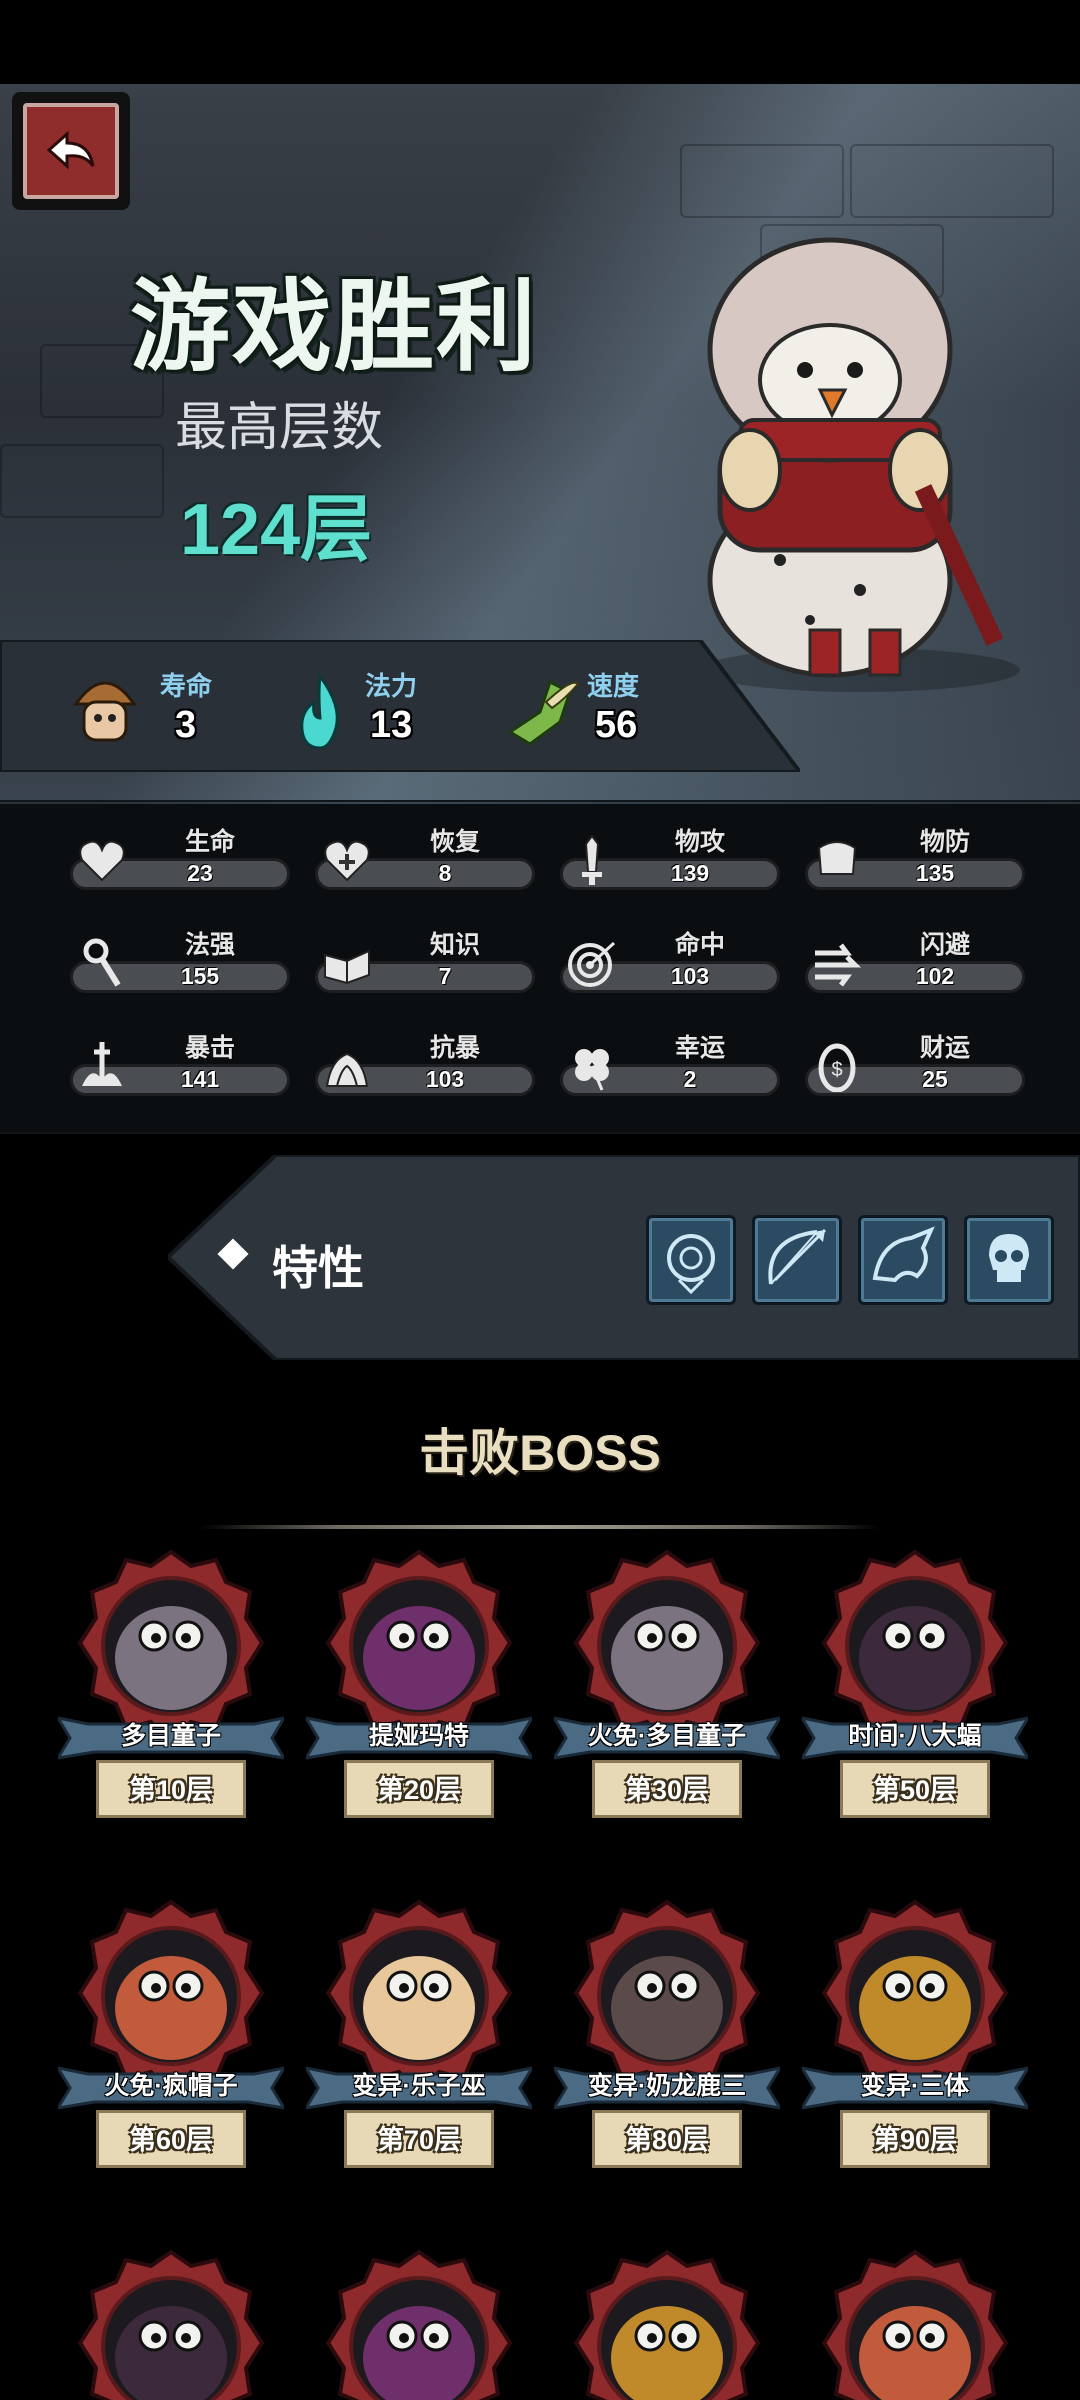 This screenshot has height=2400, width=1080. I want to click on boss-card: 变异·三体 第90层, so click(915, 2063).